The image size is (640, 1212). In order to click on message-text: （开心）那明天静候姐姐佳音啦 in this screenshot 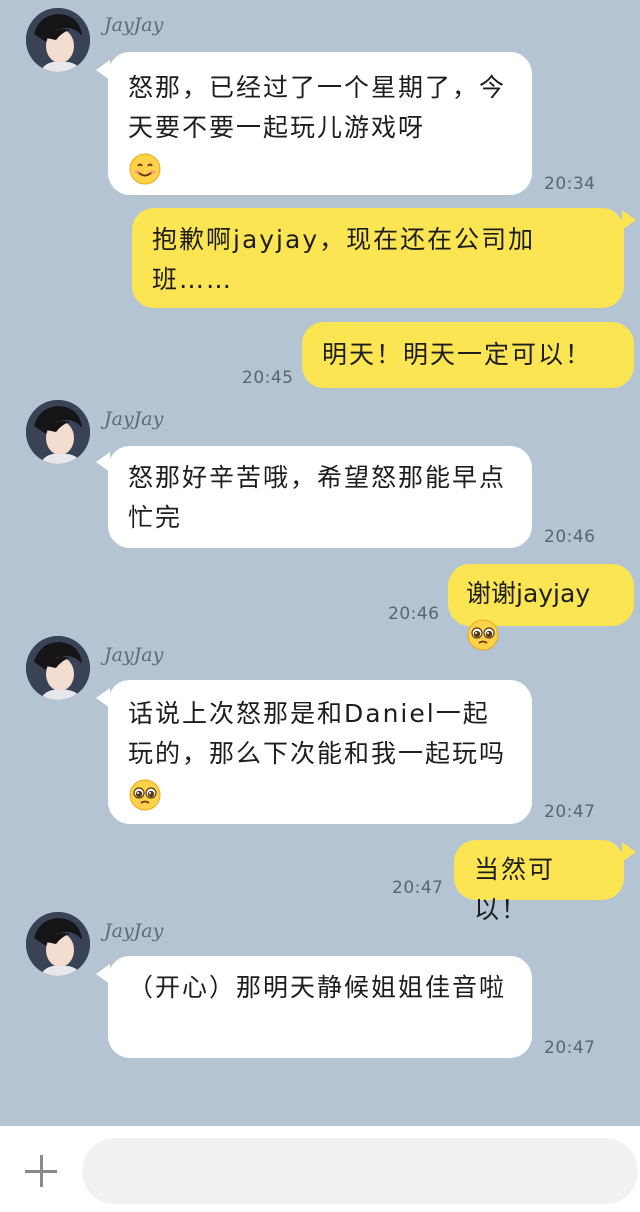, I will do `click(317, 987)`.